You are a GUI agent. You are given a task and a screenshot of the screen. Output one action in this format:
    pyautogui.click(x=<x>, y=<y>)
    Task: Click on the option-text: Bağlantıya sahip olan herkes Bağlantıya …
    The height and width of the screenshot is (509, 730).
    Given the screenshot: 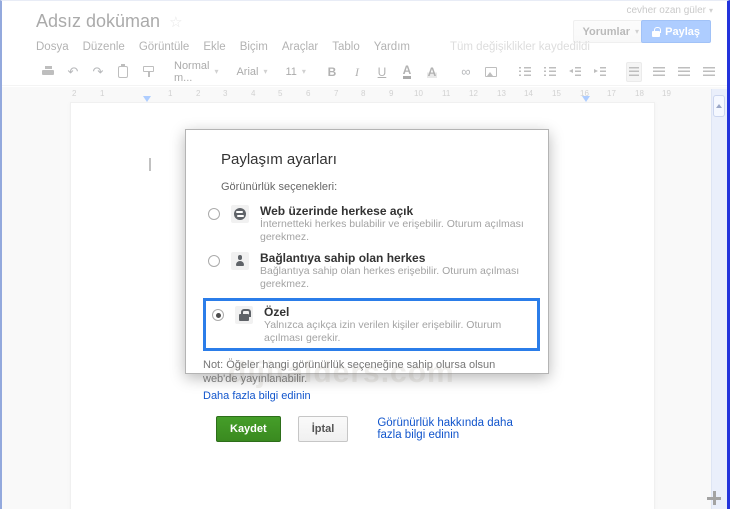 What is the action you would take?
    pyautogui.click(x=392, y=271)
    